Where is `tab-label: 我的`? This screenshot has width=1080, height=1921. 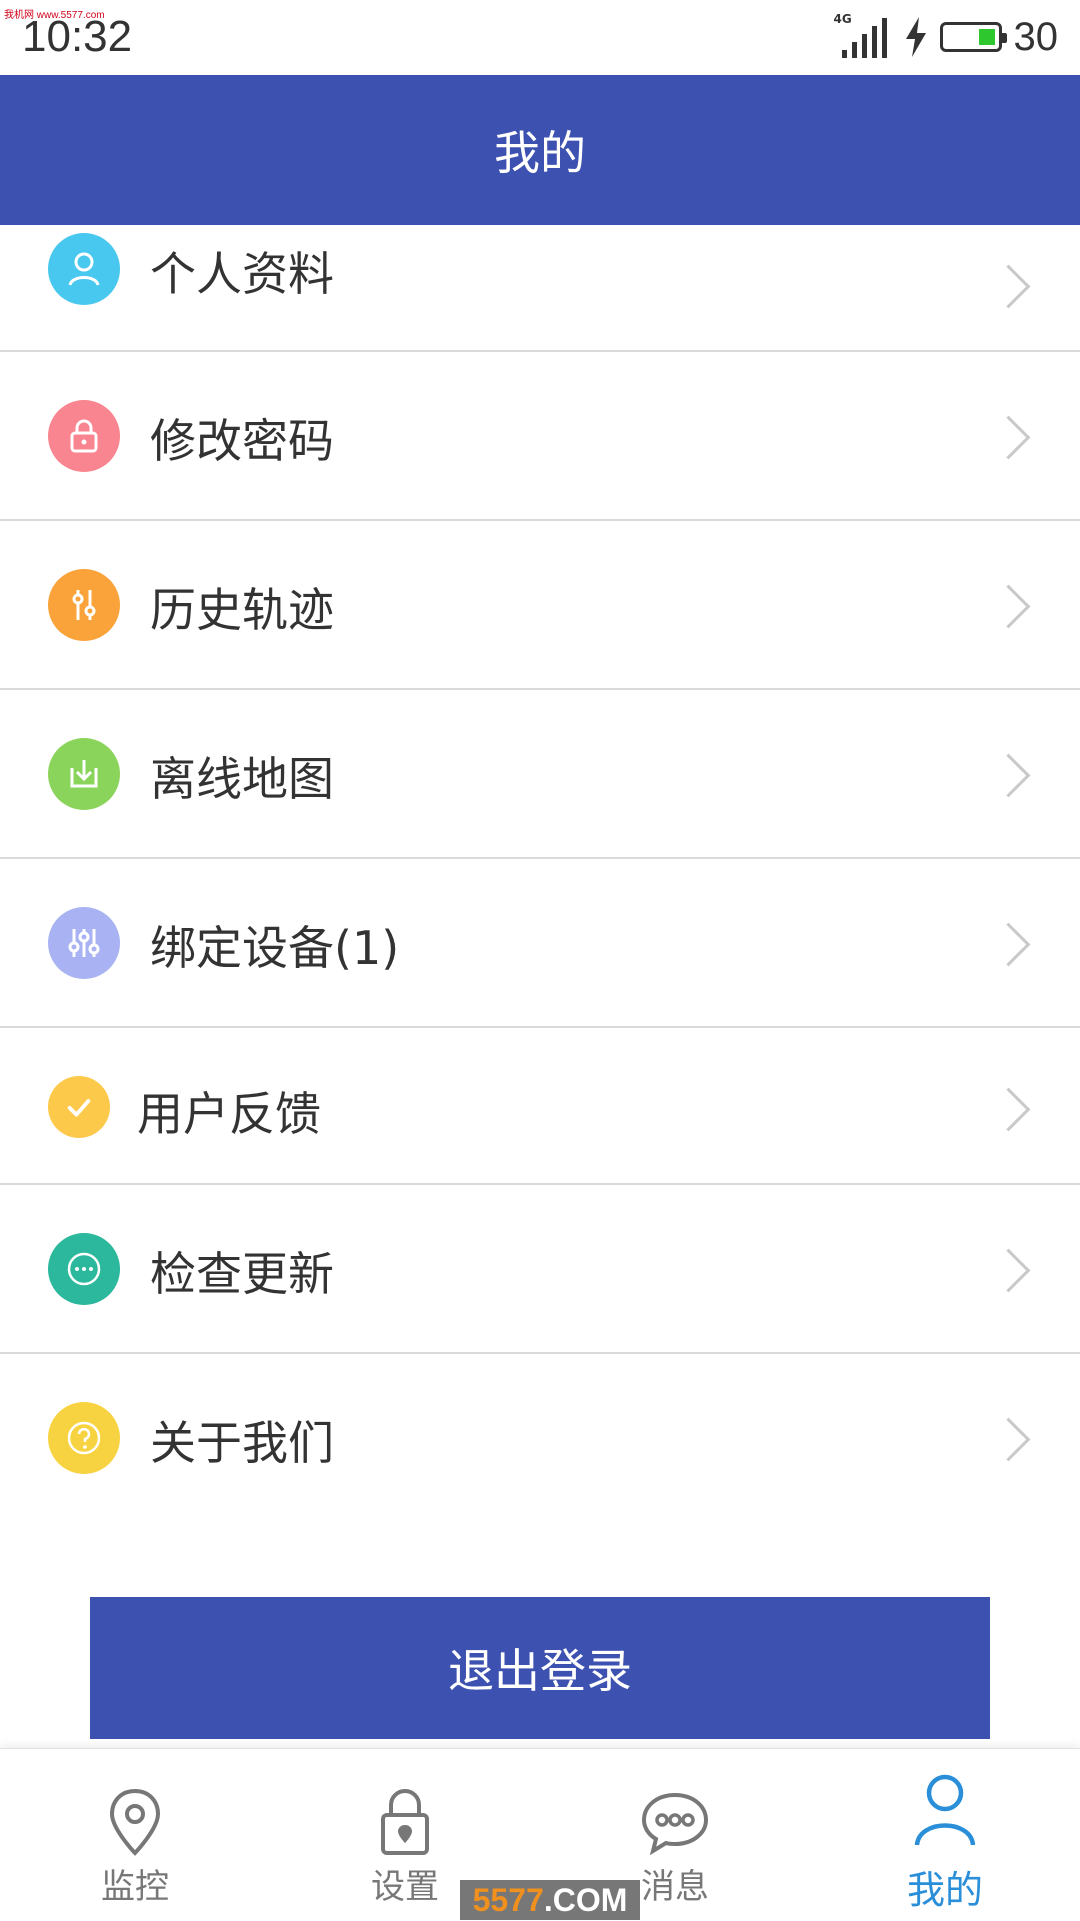
tab-label: 我的 is located at coordinates (944, 1890).